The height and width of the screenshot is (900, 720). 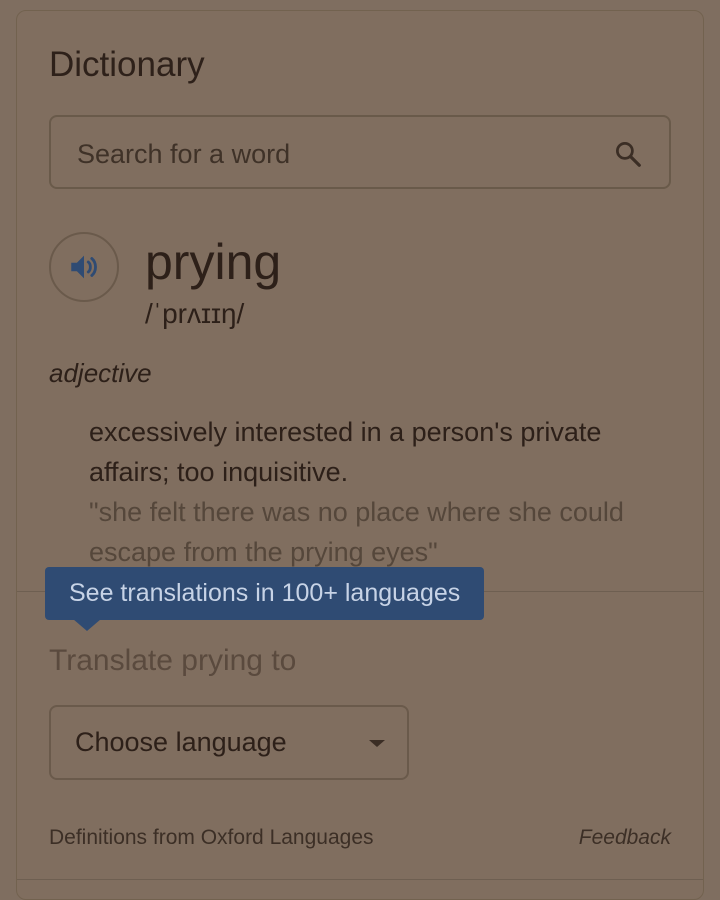 What do you see at coordinates (100, 373) in the screenshot?
I see `part-of-speech: adjective` at bounding box center [100, 373].